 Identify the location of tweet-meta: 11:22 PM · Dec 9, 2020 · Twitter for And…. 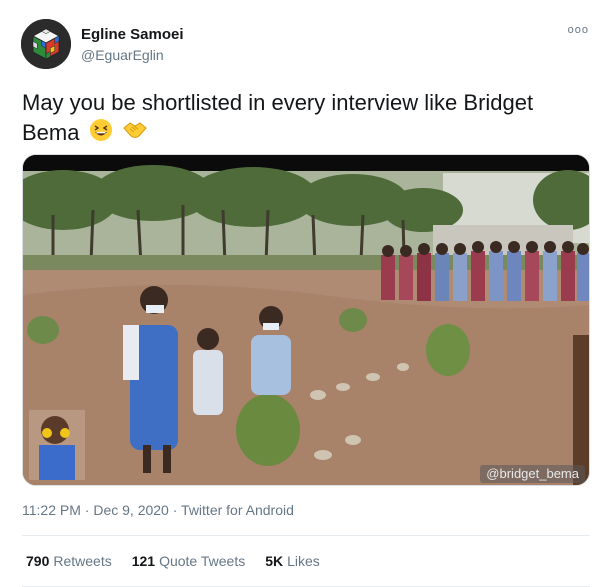
(158, 510).